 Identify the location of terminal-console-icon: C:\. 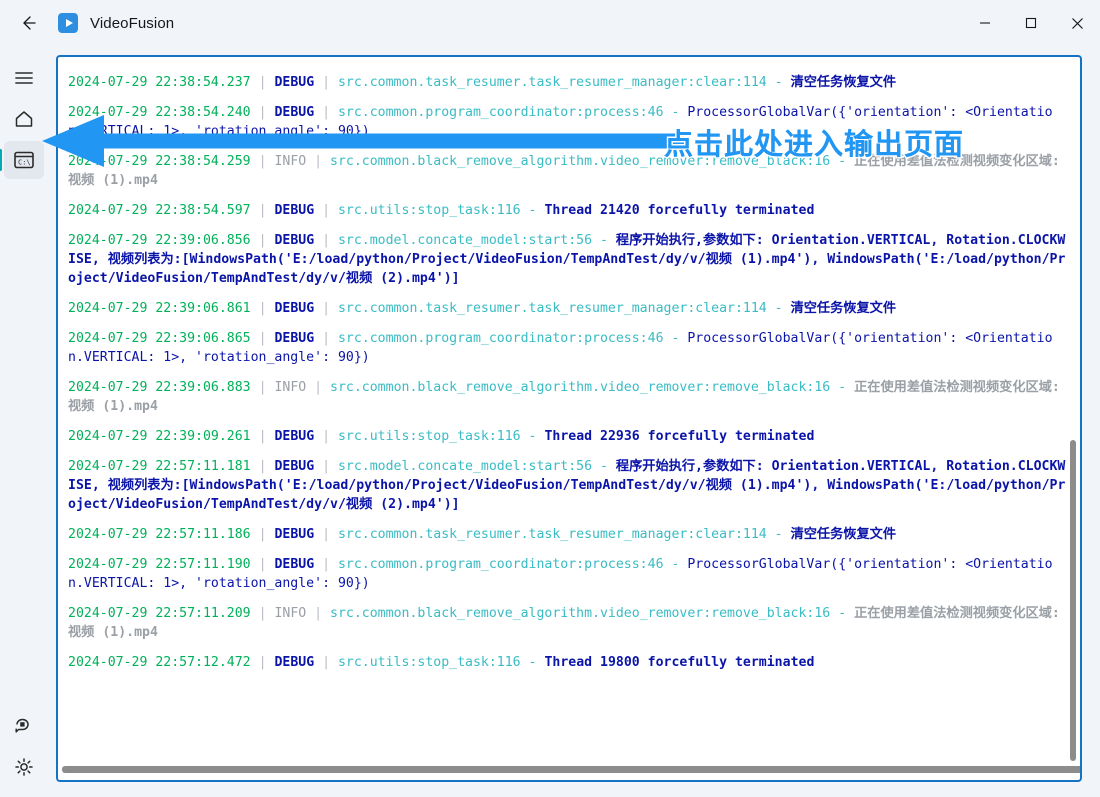
(24, 160).